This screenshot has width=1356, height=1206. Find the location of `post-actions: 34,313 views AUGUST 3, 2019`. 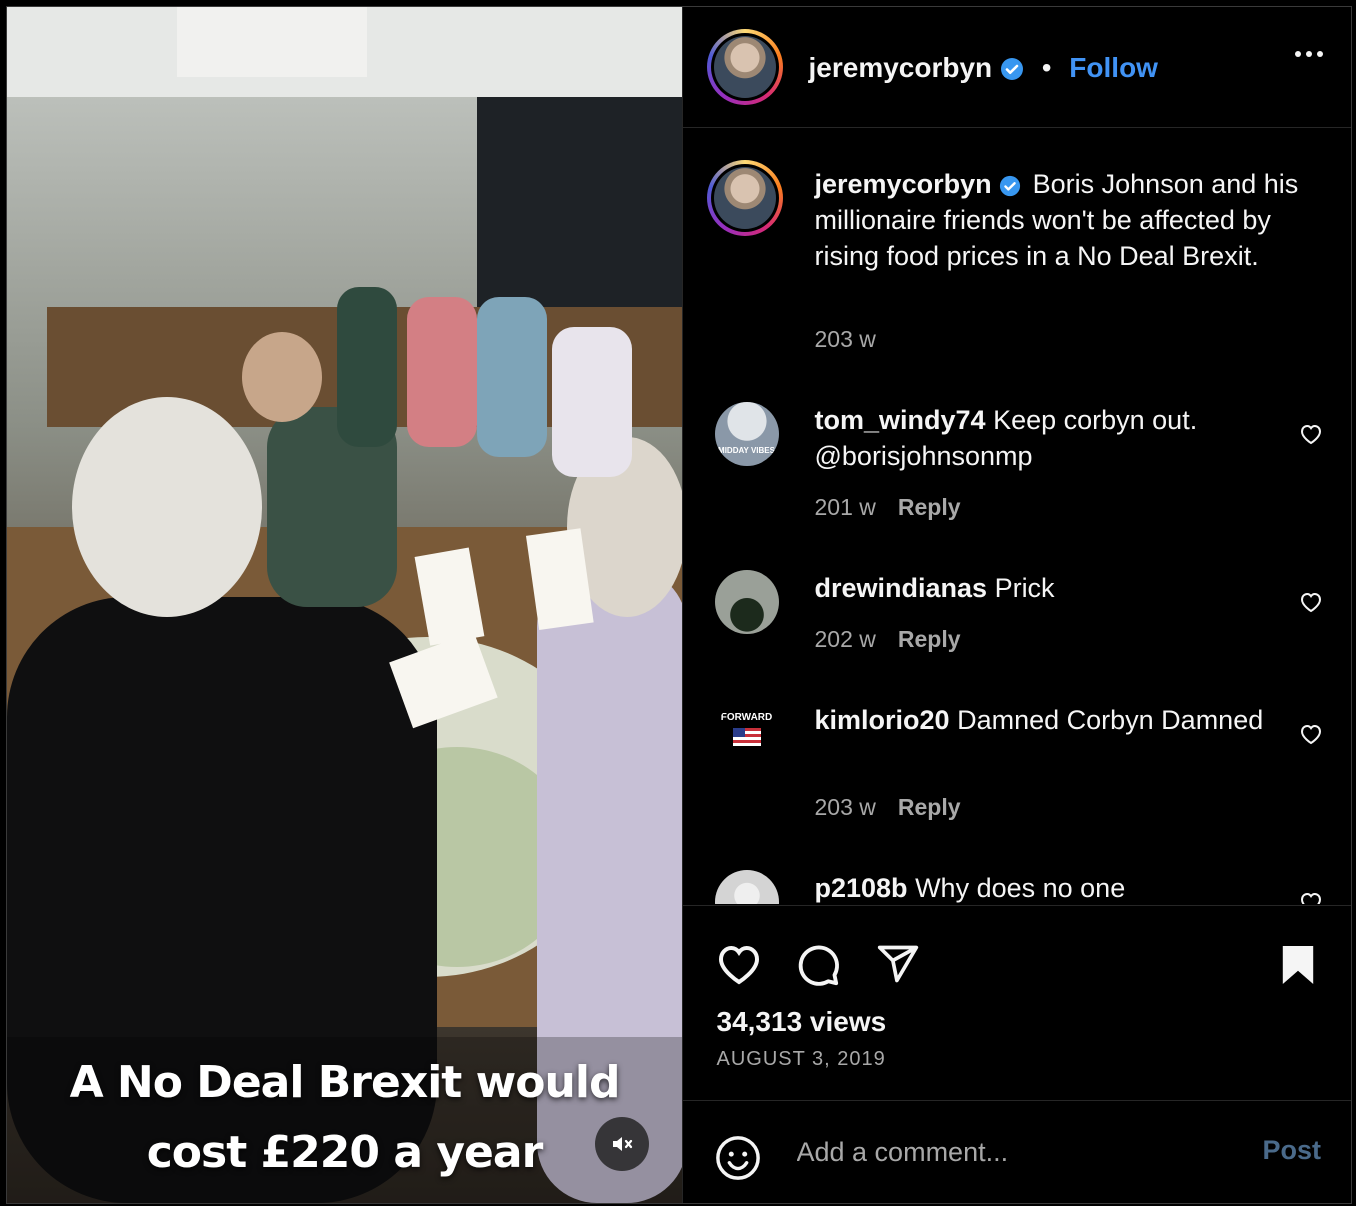

post-actions: 34,313 views AUGUST 3, 2019 is located at coordinates (1016, 1003).